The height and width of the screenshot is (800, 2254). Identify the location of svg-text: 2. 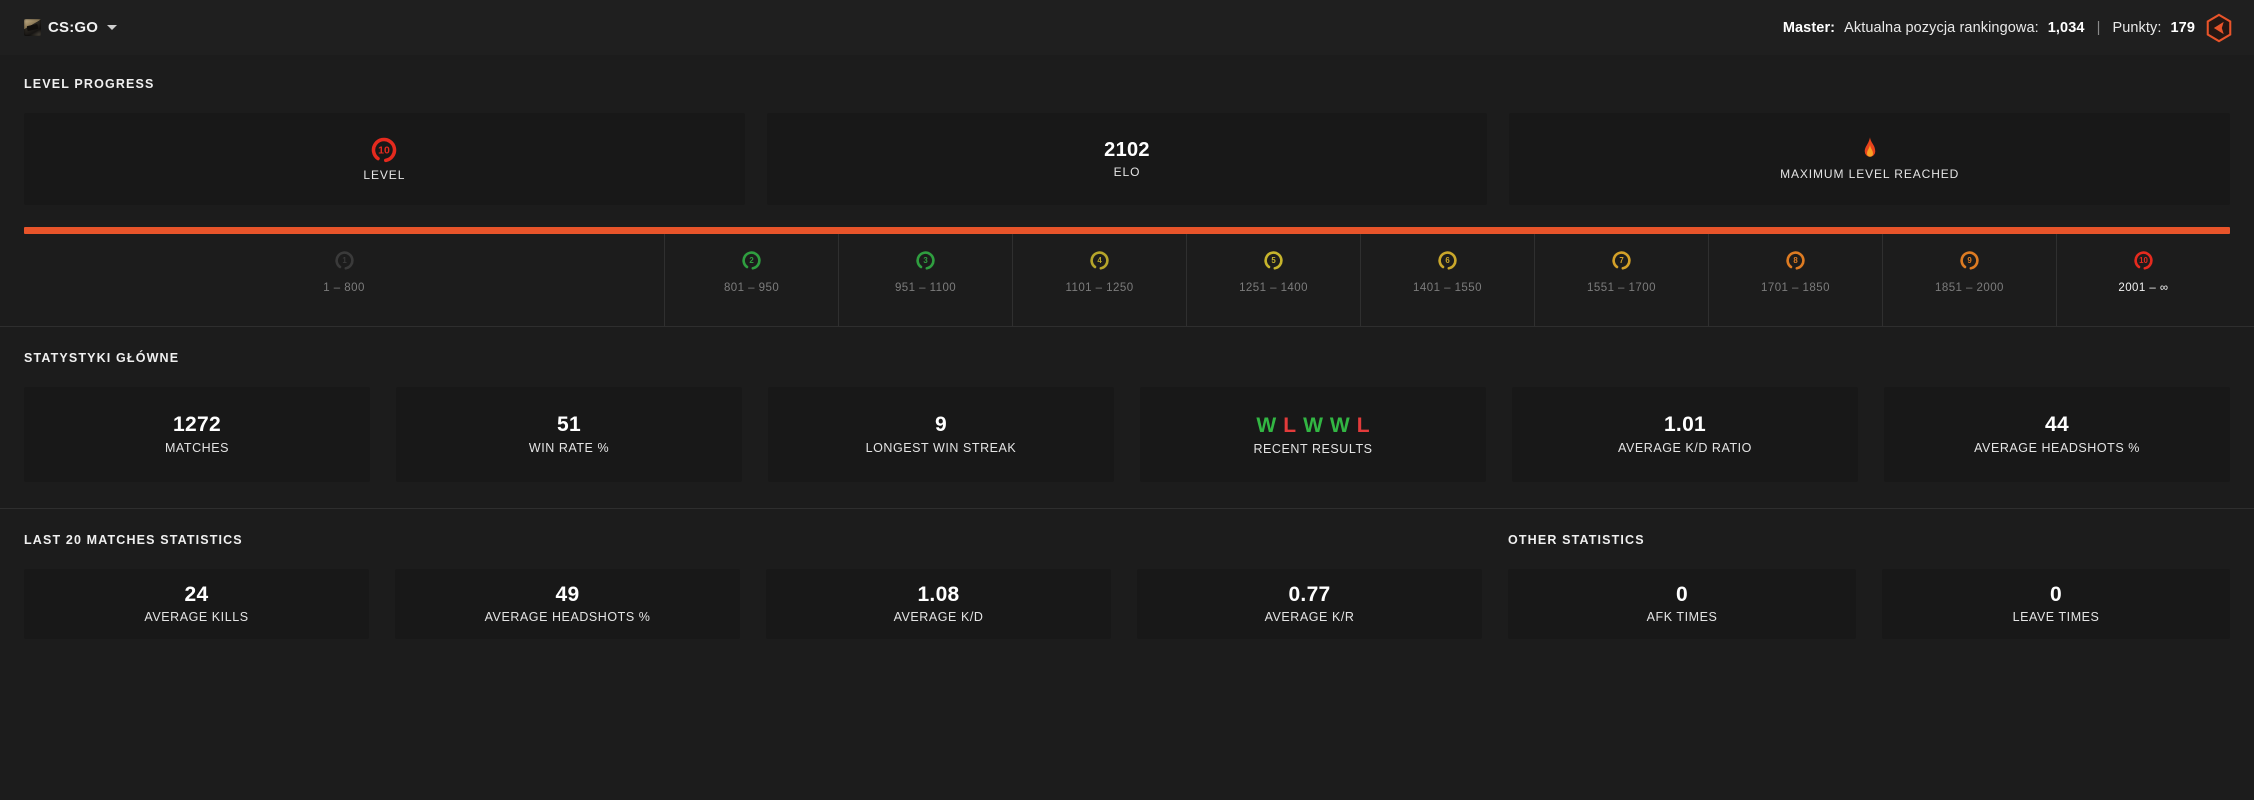
(751, 260).